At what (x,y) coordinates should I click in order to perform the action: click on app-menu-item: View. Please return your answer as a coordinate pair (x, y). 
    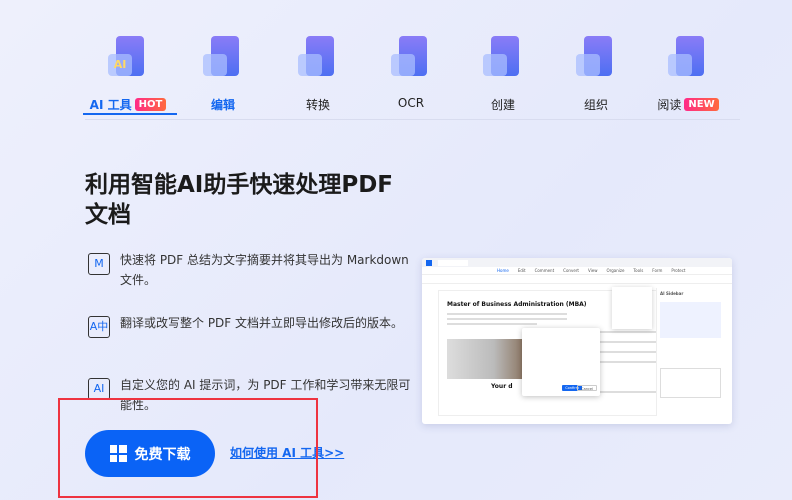
    Looking at the image, I should click on (593, 270).